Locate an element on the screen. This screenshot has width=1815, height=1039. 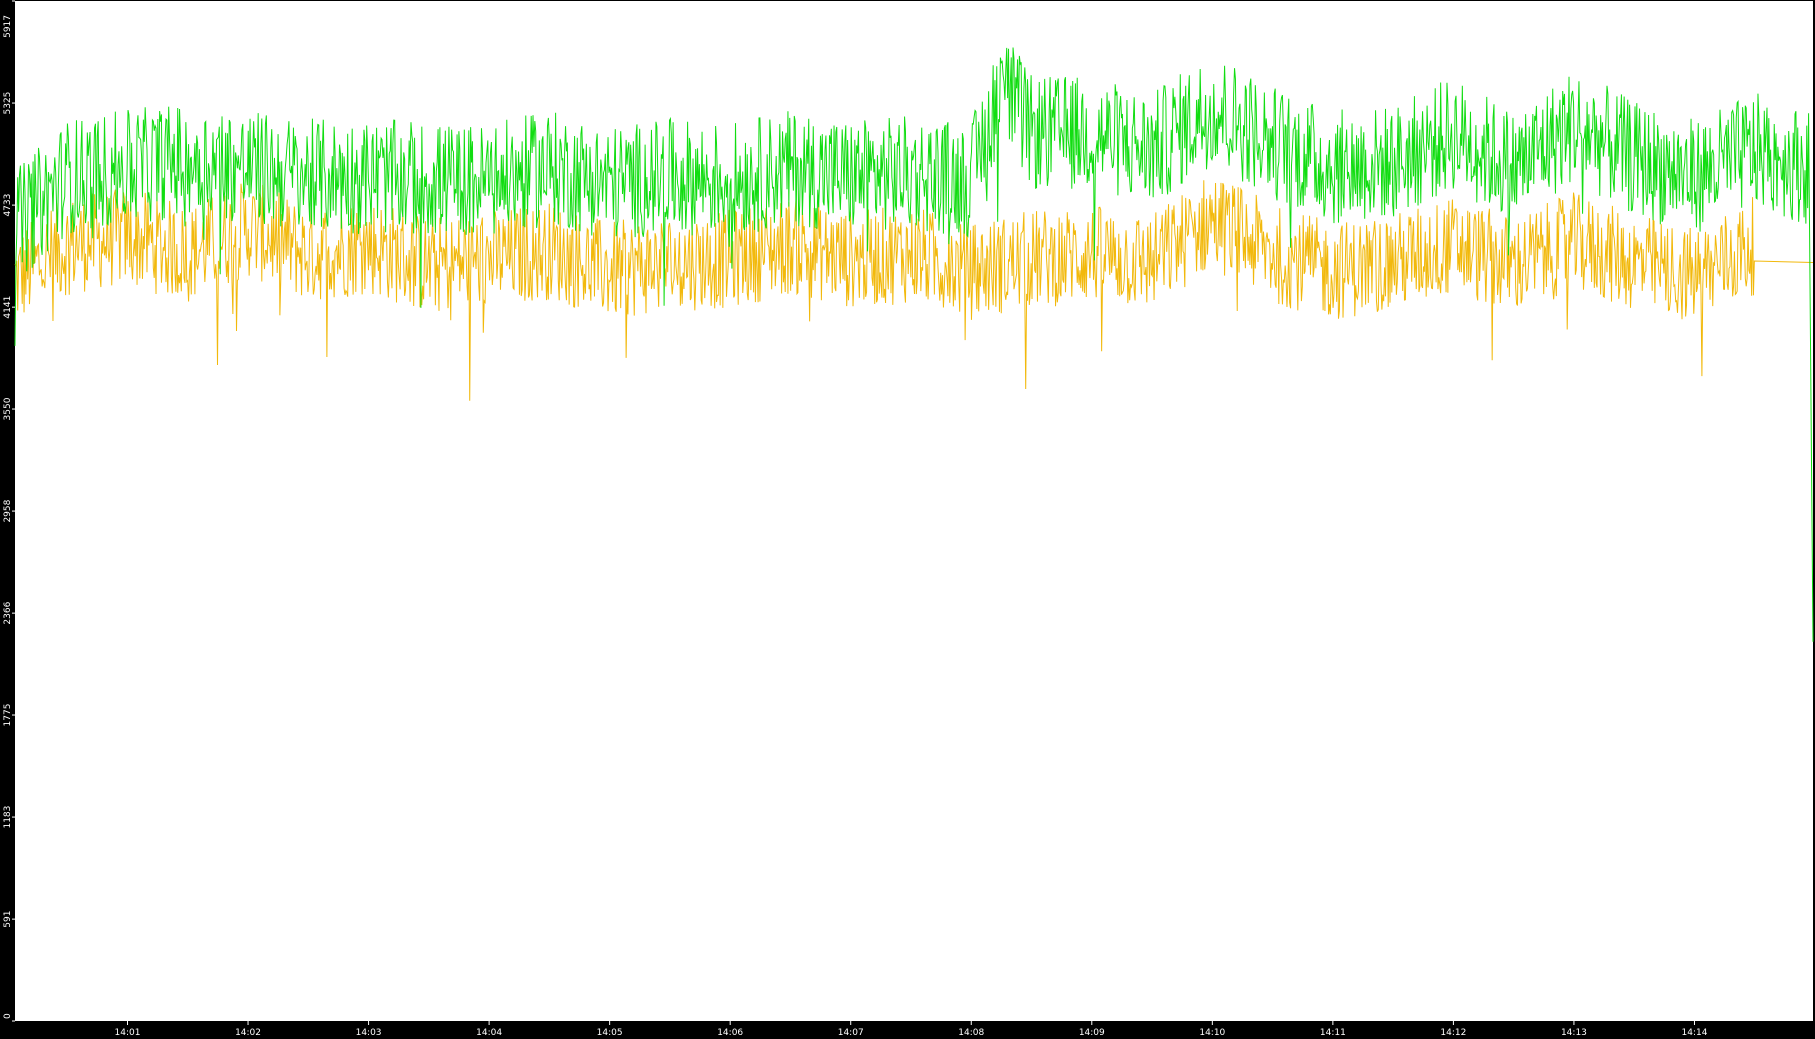
y-tick-label: 5917 is located at coordinates (8, 26).